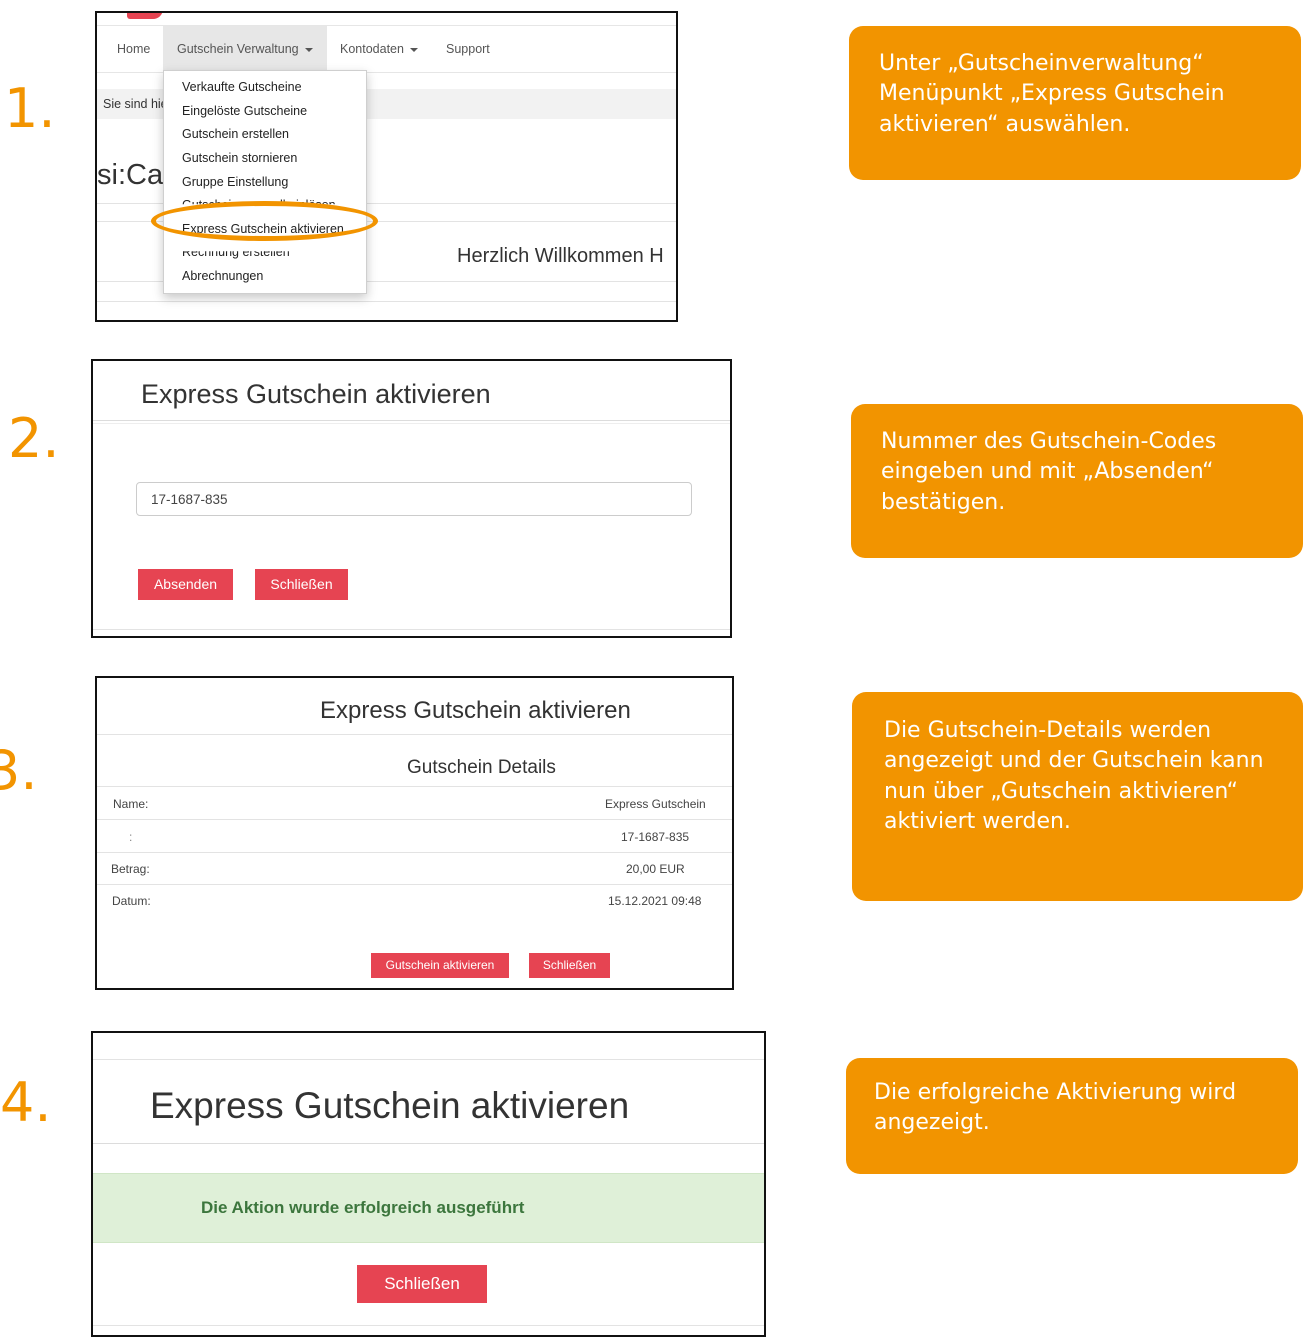 The height and width of the screenshot is (1337, 1303). What do you see at coordinates (440, 965) in the screenshot?
I see `activate-voucher-button: Gutschein aktivieren` at bounding box center [440, 965].